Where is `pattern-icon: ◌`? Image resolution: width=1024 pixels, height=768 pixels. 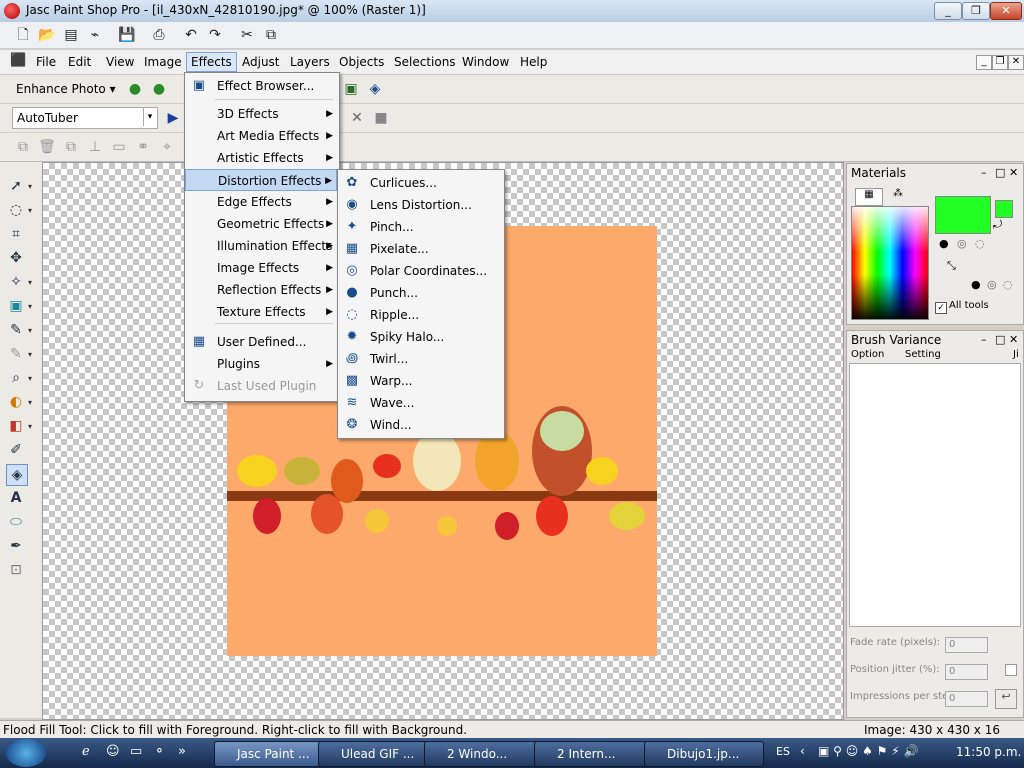 pattern-icon: ◌ is located at coordinates (980, 243).